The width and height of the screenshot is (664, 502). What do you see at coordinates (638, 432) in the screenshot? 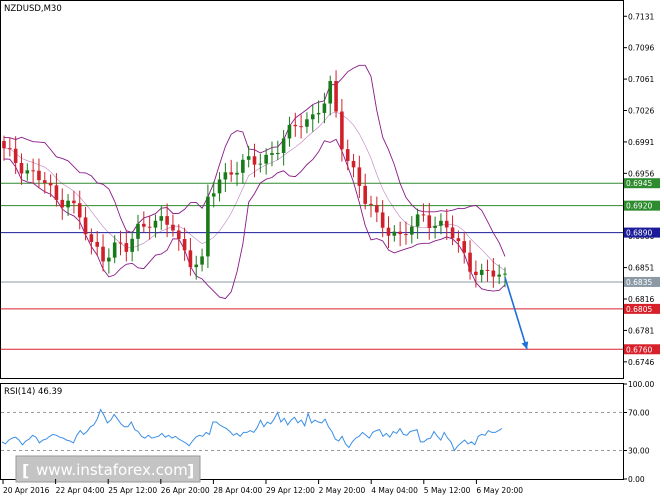
I see `rsi-axis: 100.00 70.00 30.00 0.00` at bounding box center [638, 432].